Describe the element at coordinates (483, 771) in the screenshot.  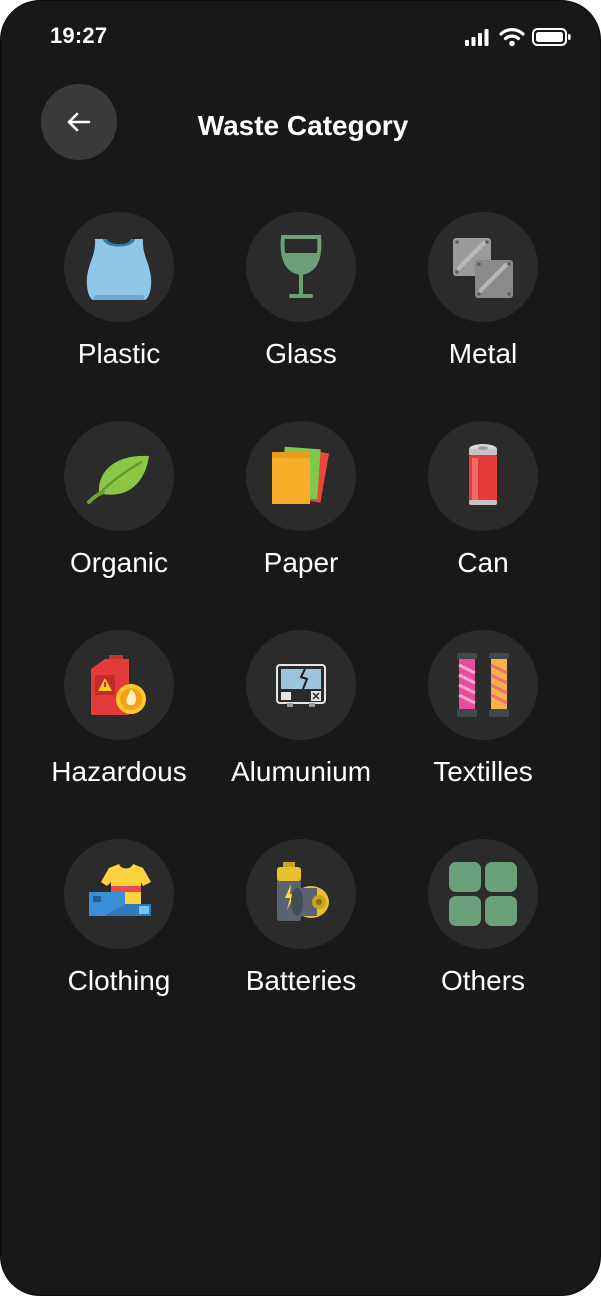
I see `category-label: Textilles` at that location.